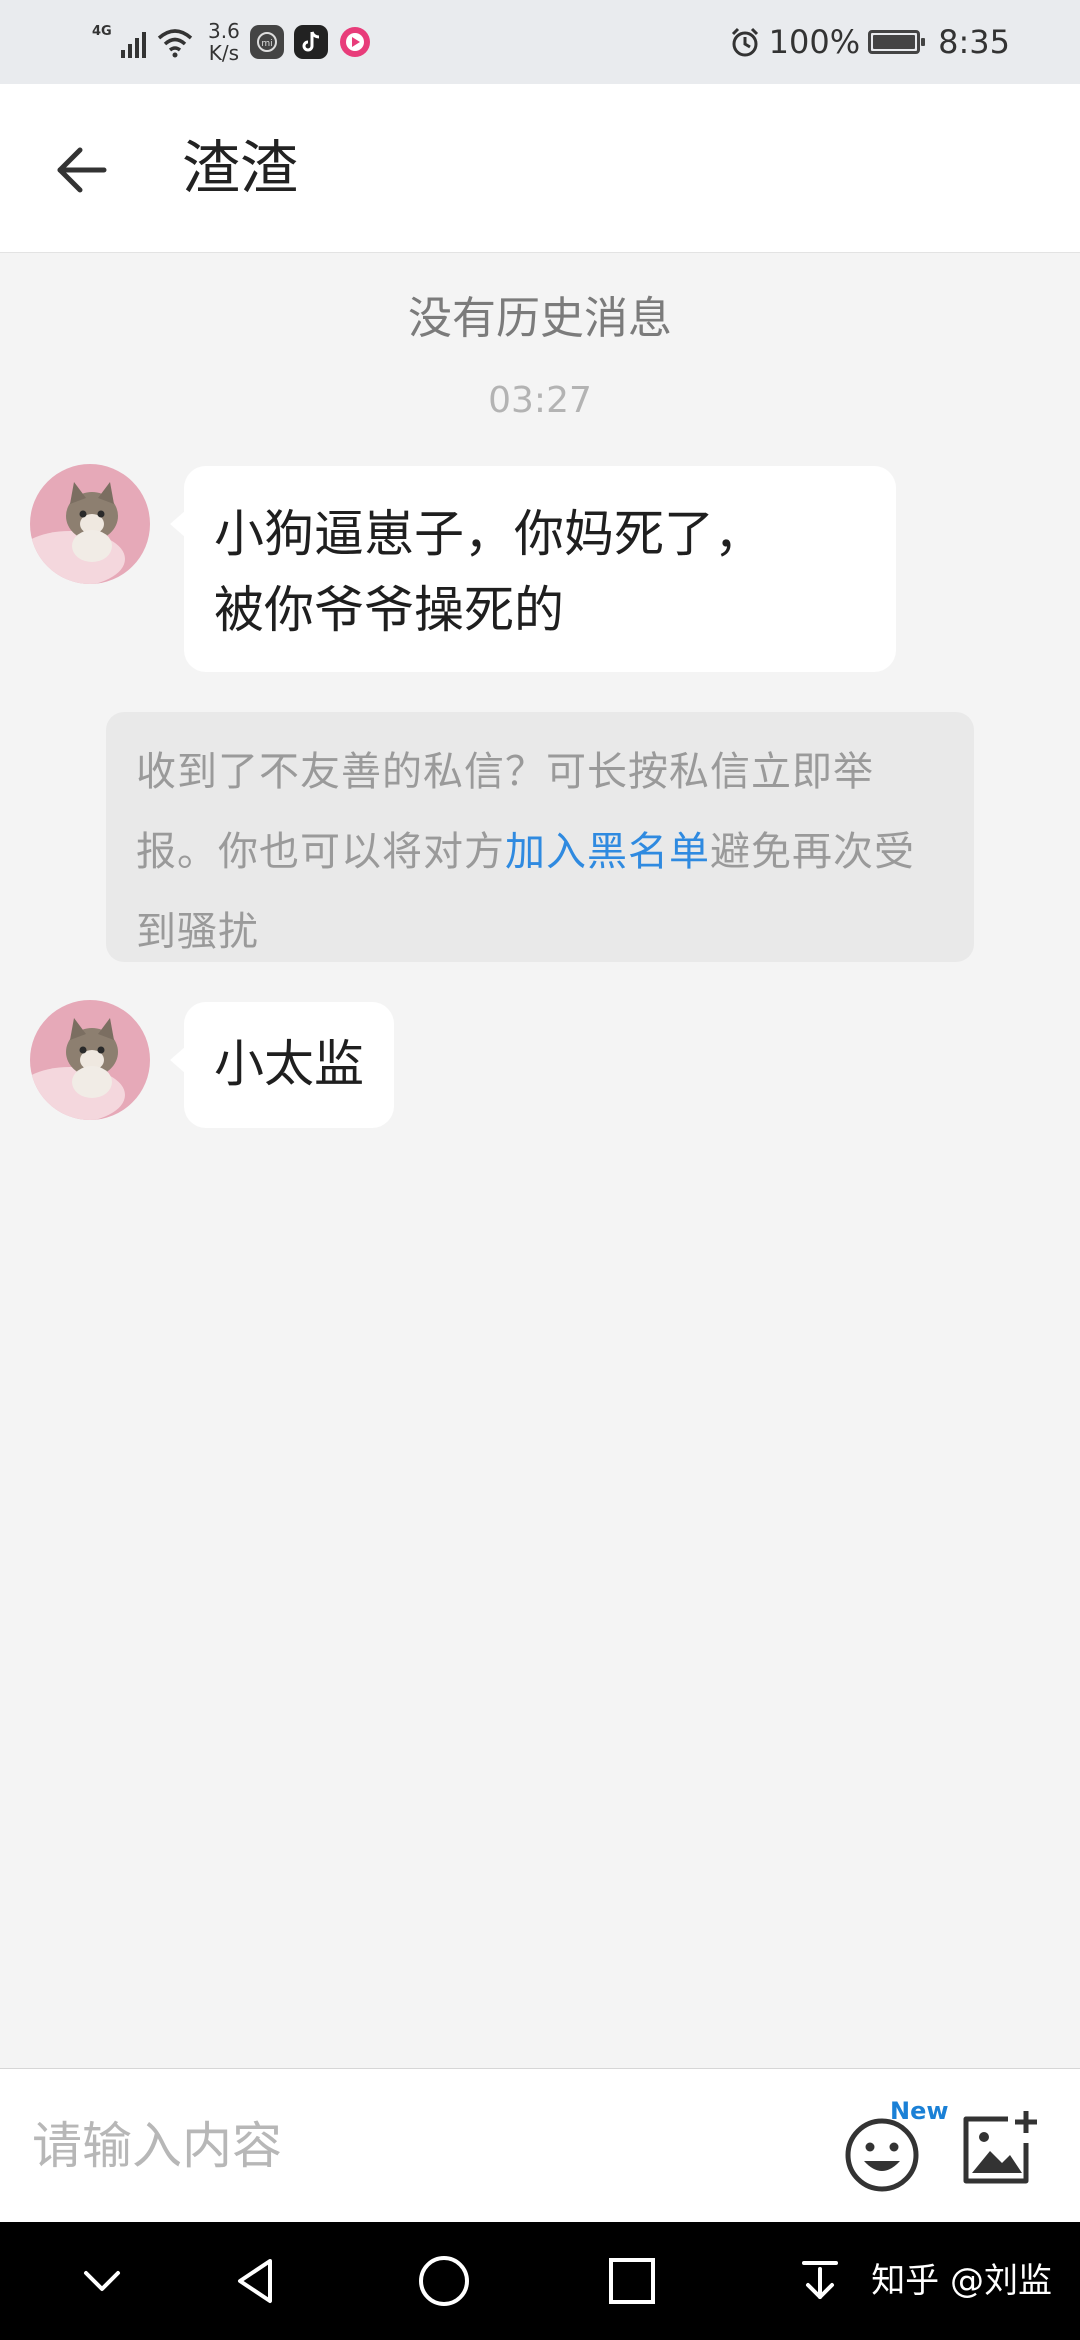 The width and height of the screenshot is (1080, 2340). What do you see at coordinates (540, 168) in the screenshot?
I see `chat-header: 渣渣` at bounding box center [540, 168].